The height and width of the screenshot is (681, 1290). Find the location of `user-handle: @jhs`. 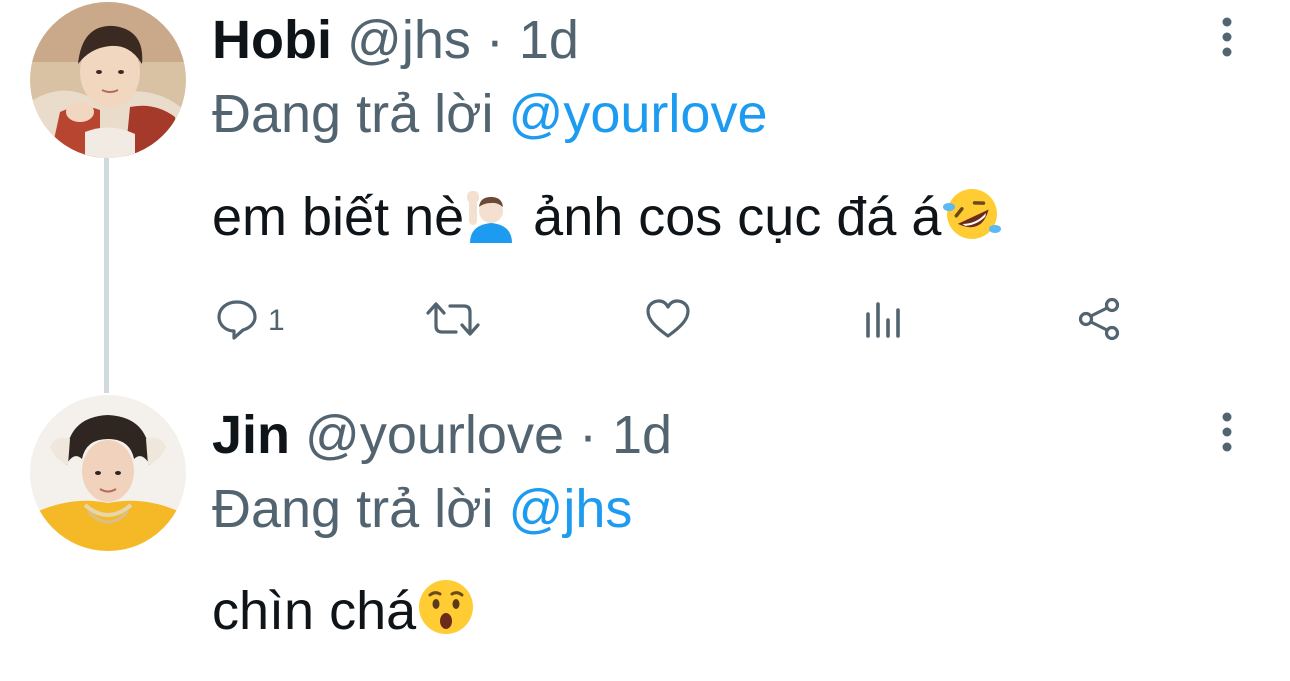

user-handle: @jhs is located at coordinates (409, 40).